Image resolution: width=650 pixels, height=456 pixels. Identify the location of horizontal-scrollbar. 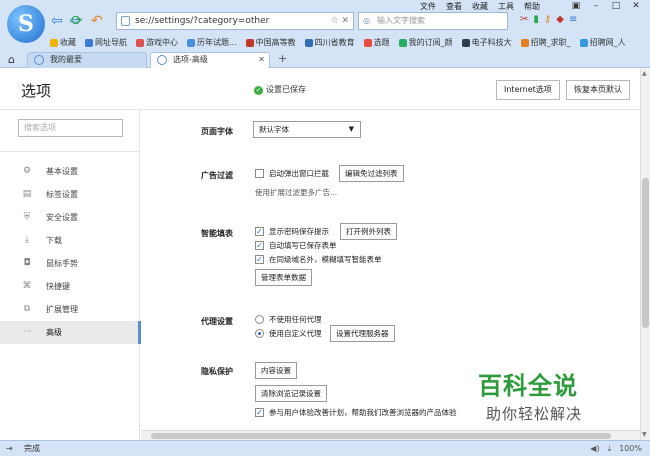
(390, 435).